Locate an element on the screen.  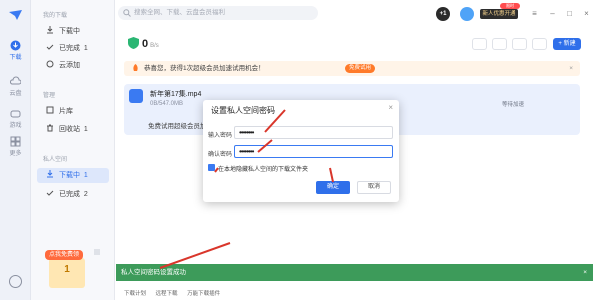
section-title: 私人空间 is located at coordinates (55, 160).